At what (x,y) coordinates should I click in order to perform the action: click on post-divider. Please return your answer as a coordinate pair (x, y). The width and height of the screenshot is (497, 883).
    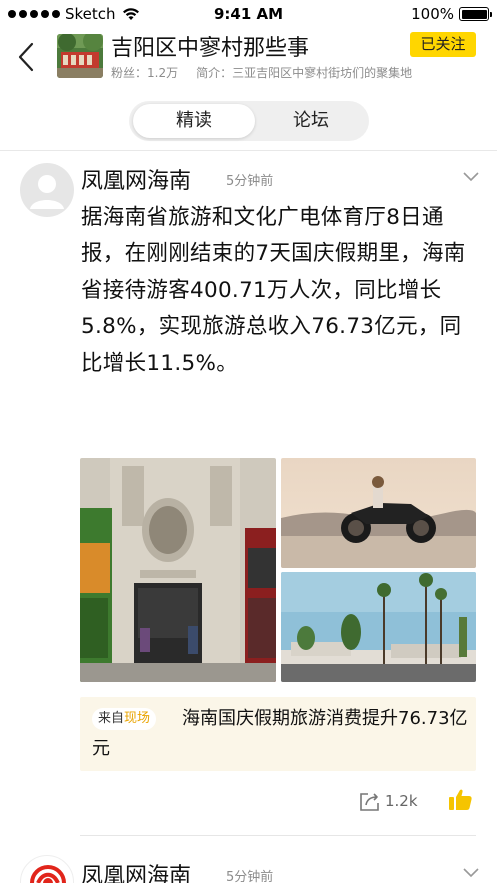
    Looking at the image, I should click on (278, 835).